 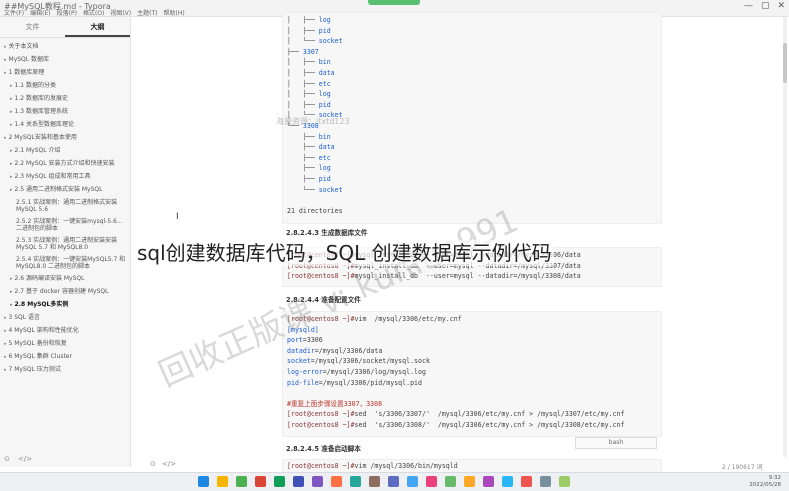 I want to click on outline-item: ▸ 4 MySQL 架构和性能优化, so click(x=65, y=330).